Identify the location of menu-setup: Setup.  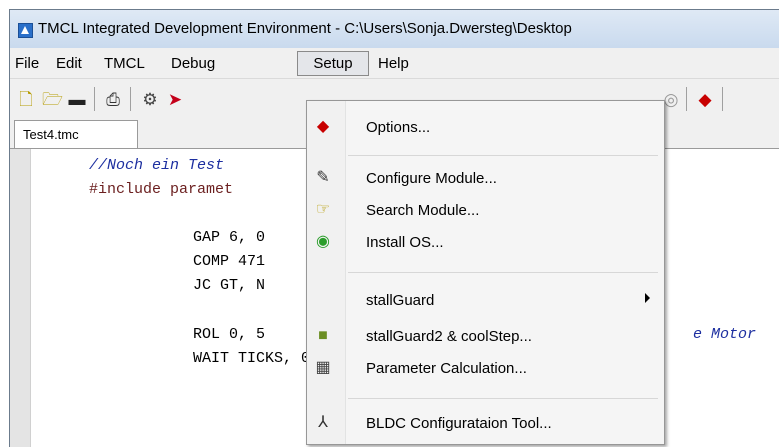
(333, 63).